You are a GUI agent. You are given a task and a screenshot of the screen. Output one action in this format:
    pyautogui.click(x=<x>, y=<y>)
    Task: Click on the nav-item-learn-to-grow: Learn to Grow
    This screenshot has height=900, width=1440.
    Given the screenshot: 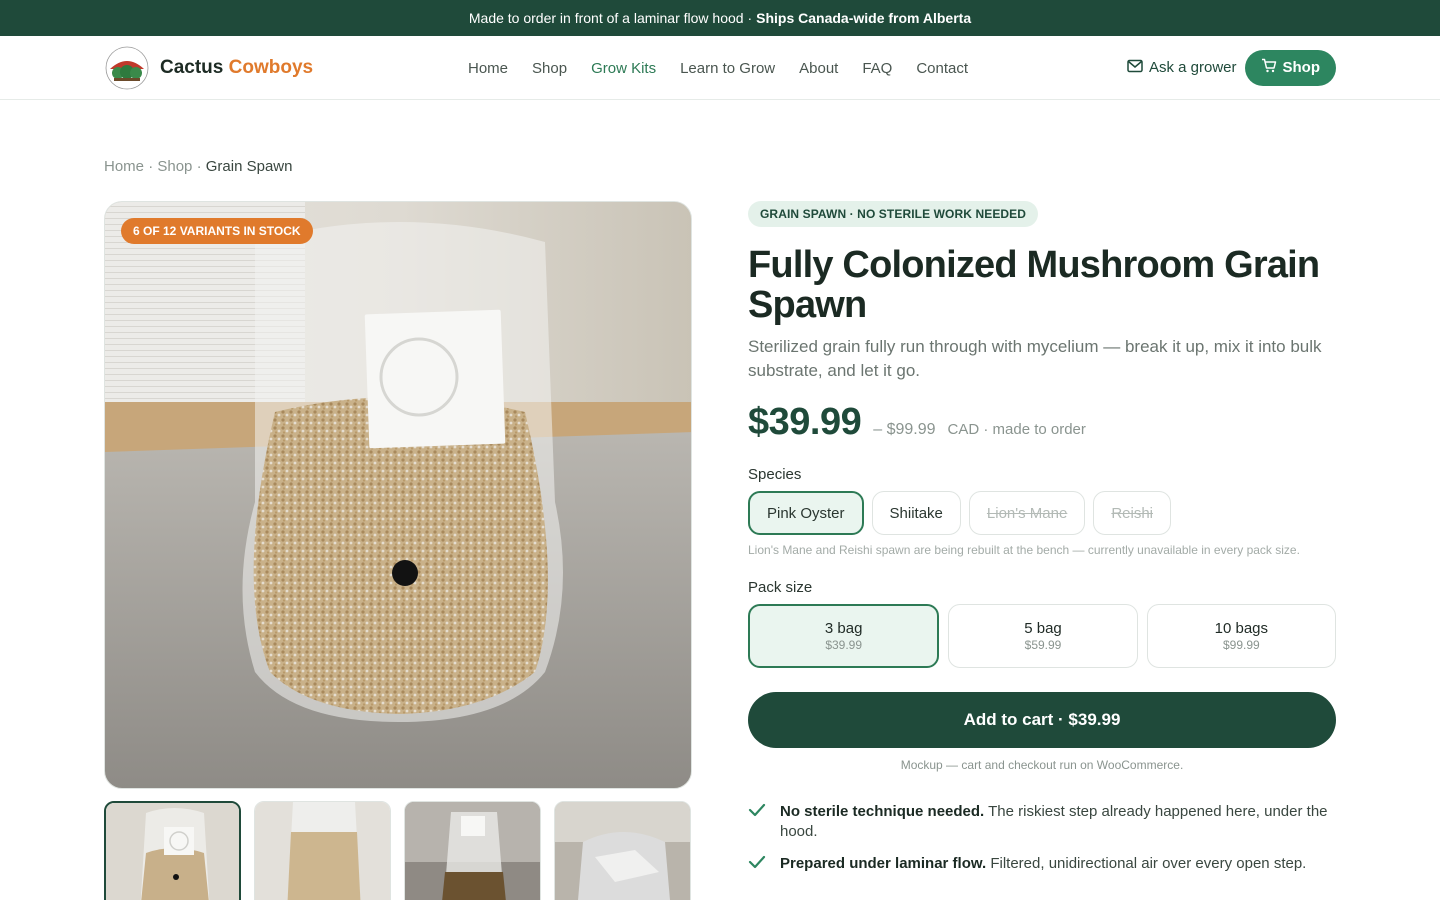 What is the action you would take?
    pyautogui.click(x=727, y=68)
    